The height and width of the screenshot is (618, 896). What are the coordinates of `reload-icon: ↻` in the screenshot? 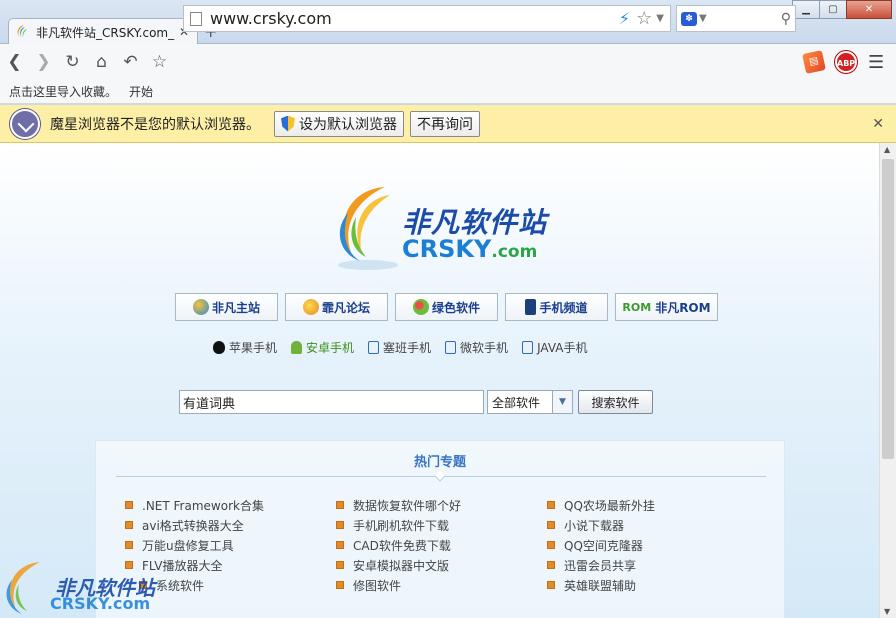 It's located at (72, 62).